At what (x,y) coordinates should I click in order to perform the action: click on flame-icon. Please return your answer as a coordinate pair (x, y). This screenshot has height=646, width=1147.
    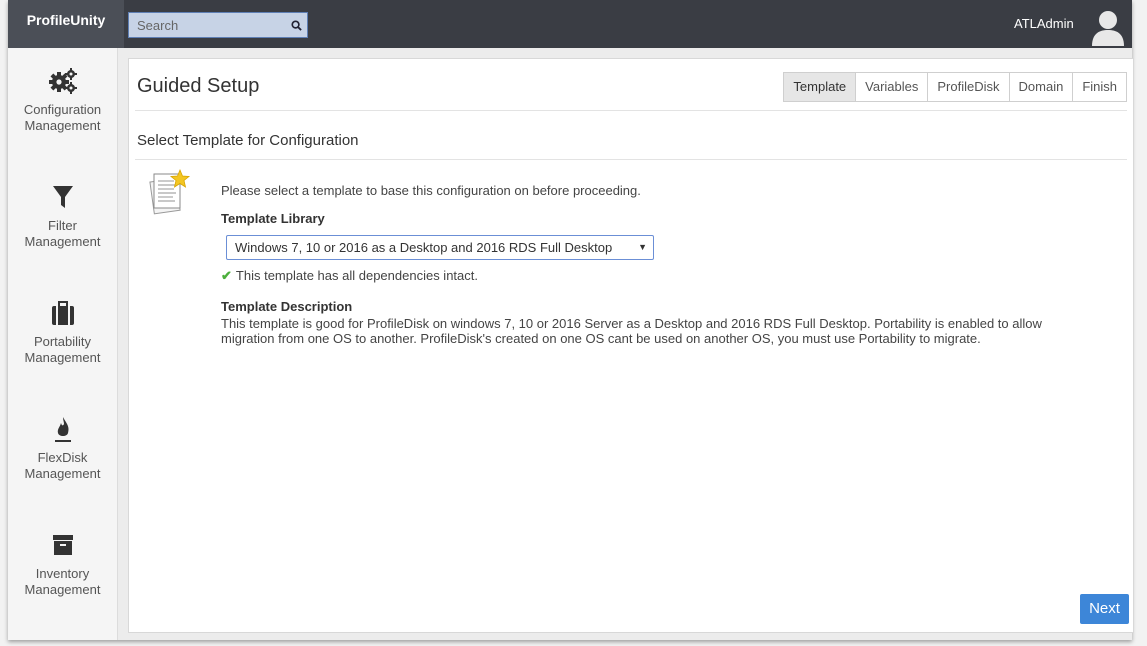
    Looking at the image, I should click on (62, 429).